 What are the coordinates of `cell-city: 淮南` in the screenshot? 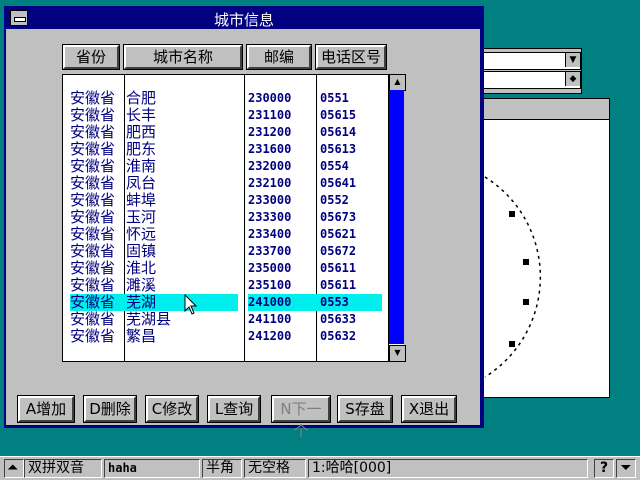 It's located at (183, 166).